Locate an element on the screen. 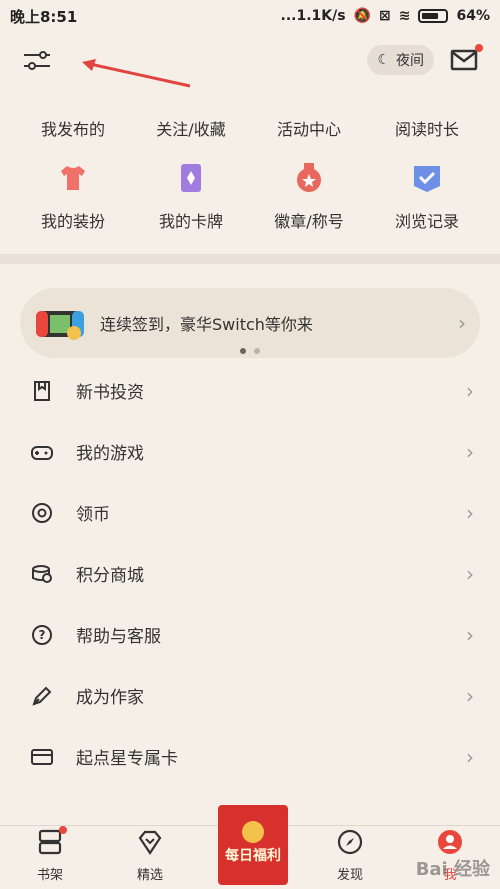  nav-badge is located at coordinates (63, 830).